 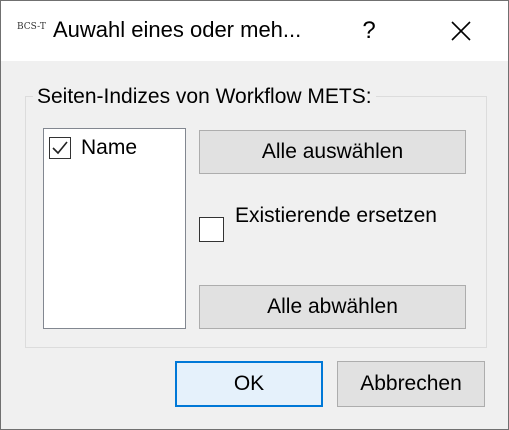 I want to click on close-button, so click(x=461, y=31).